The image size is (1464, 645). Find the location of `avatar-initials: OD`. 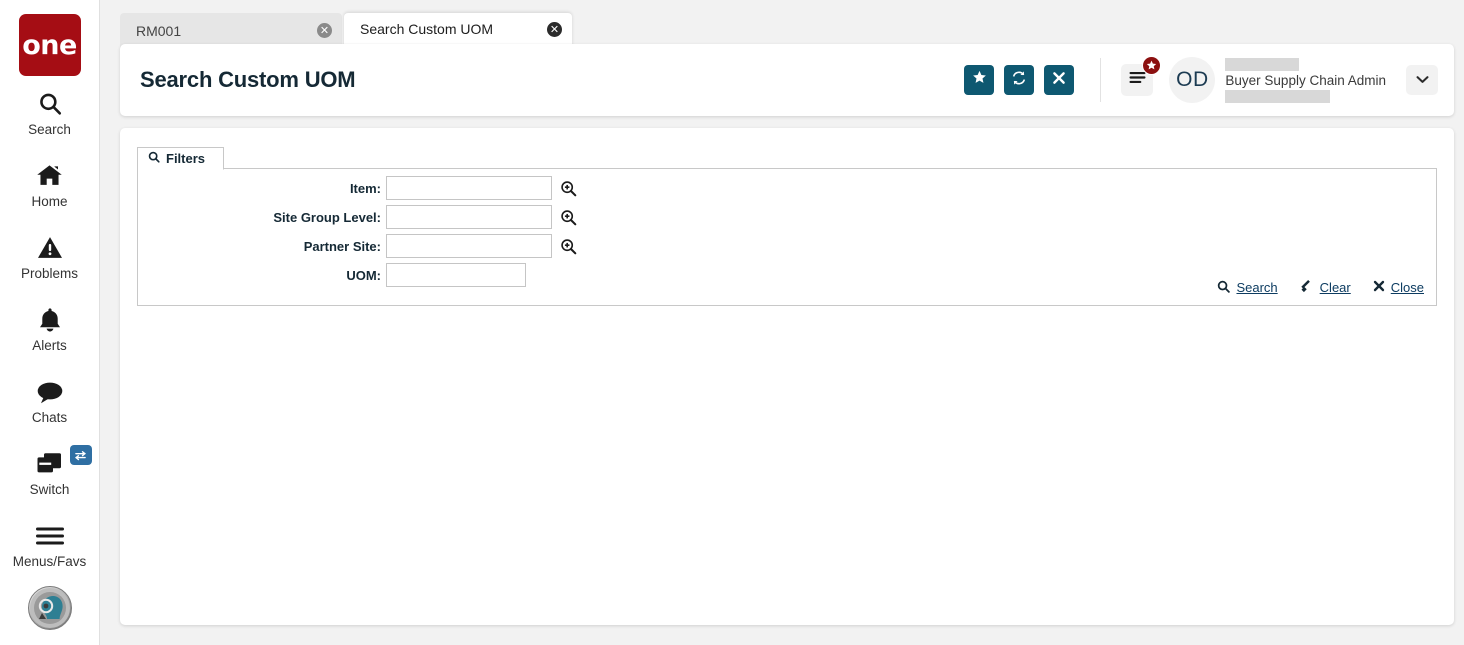

avatar-initials: OD is located at coordinates (1192, 79).